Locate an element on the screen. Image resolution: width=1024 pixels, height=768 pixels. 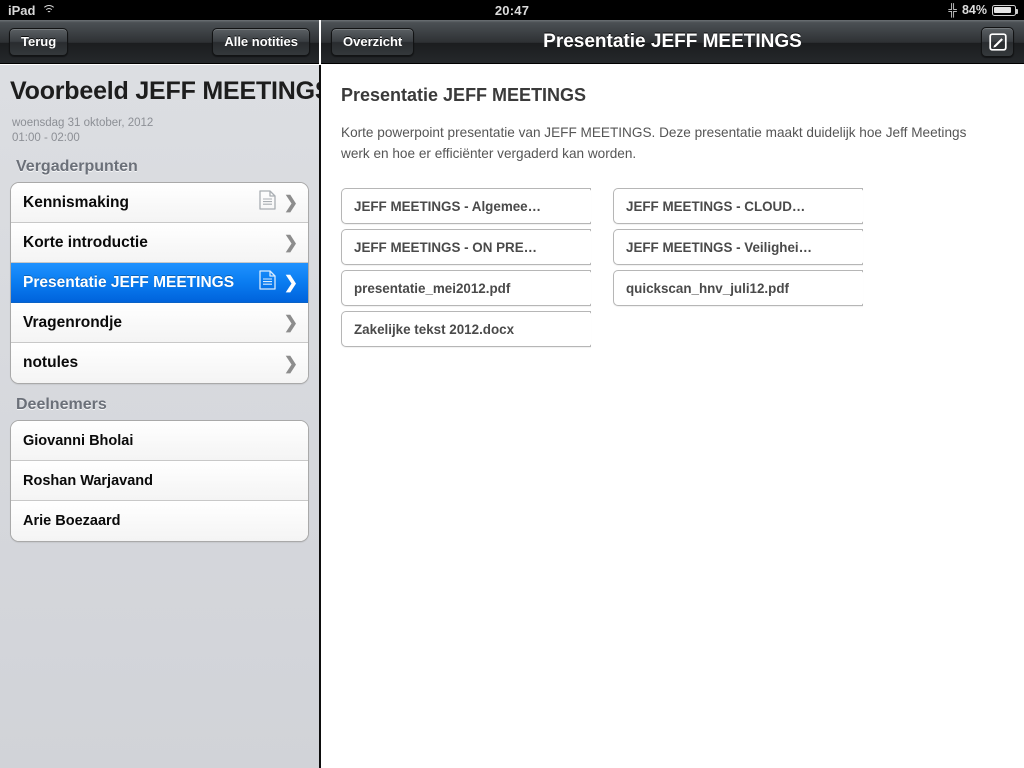
status-bar-clock: 20:47 is located at coordinates (512, 10).